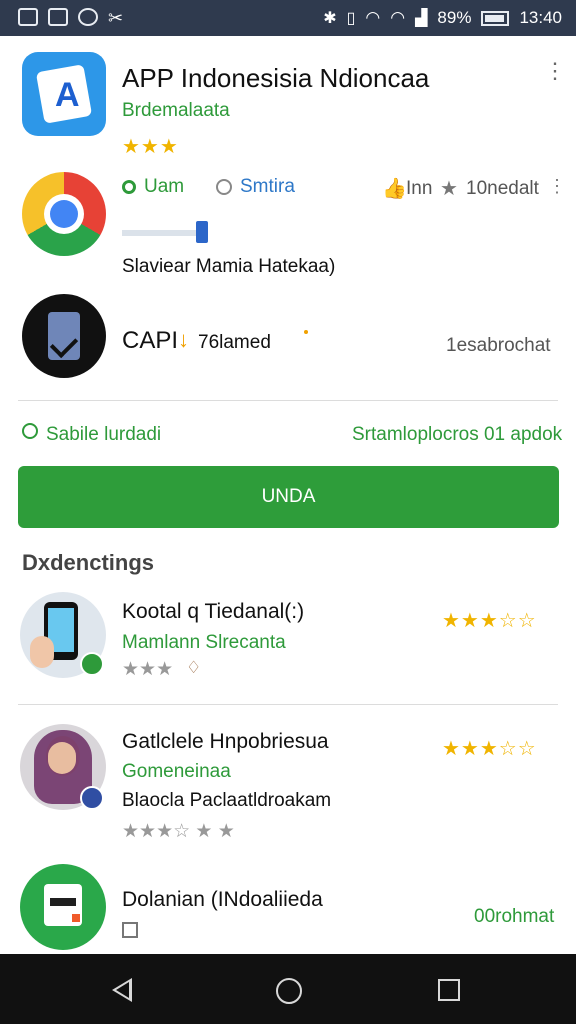  What do you see at coordinates (63, 907) in the screenshot?
I see `list-item-3-avatar` at bounding box center [63, 907].